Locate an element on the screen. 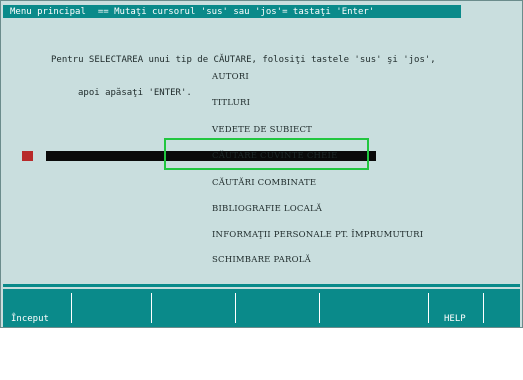 This screenshot has height=380, width=523. menu-item-personal-loan-info: INFORMAŢII PERSONALE PT. ÎMPRUMUTURI is located at coordinates (317, 235).